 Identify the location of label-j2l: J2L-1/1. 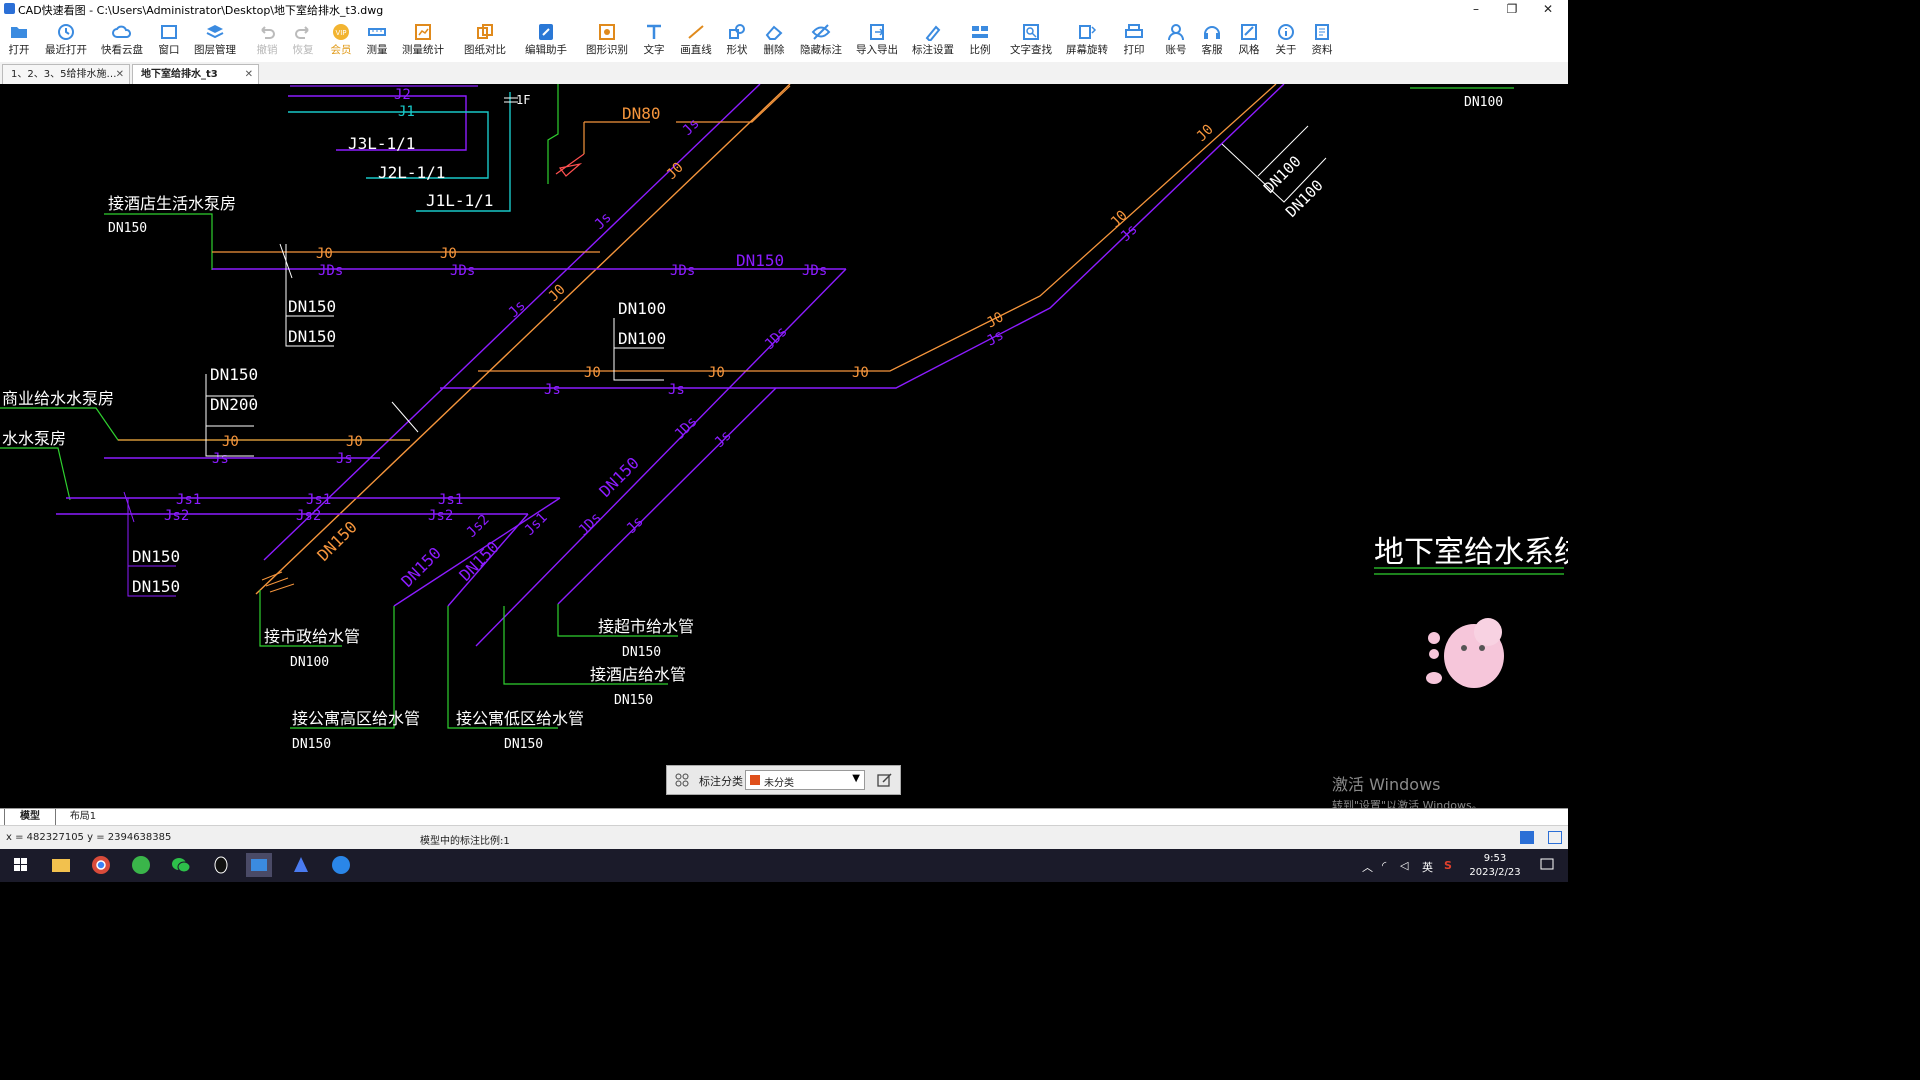
(411, 172).